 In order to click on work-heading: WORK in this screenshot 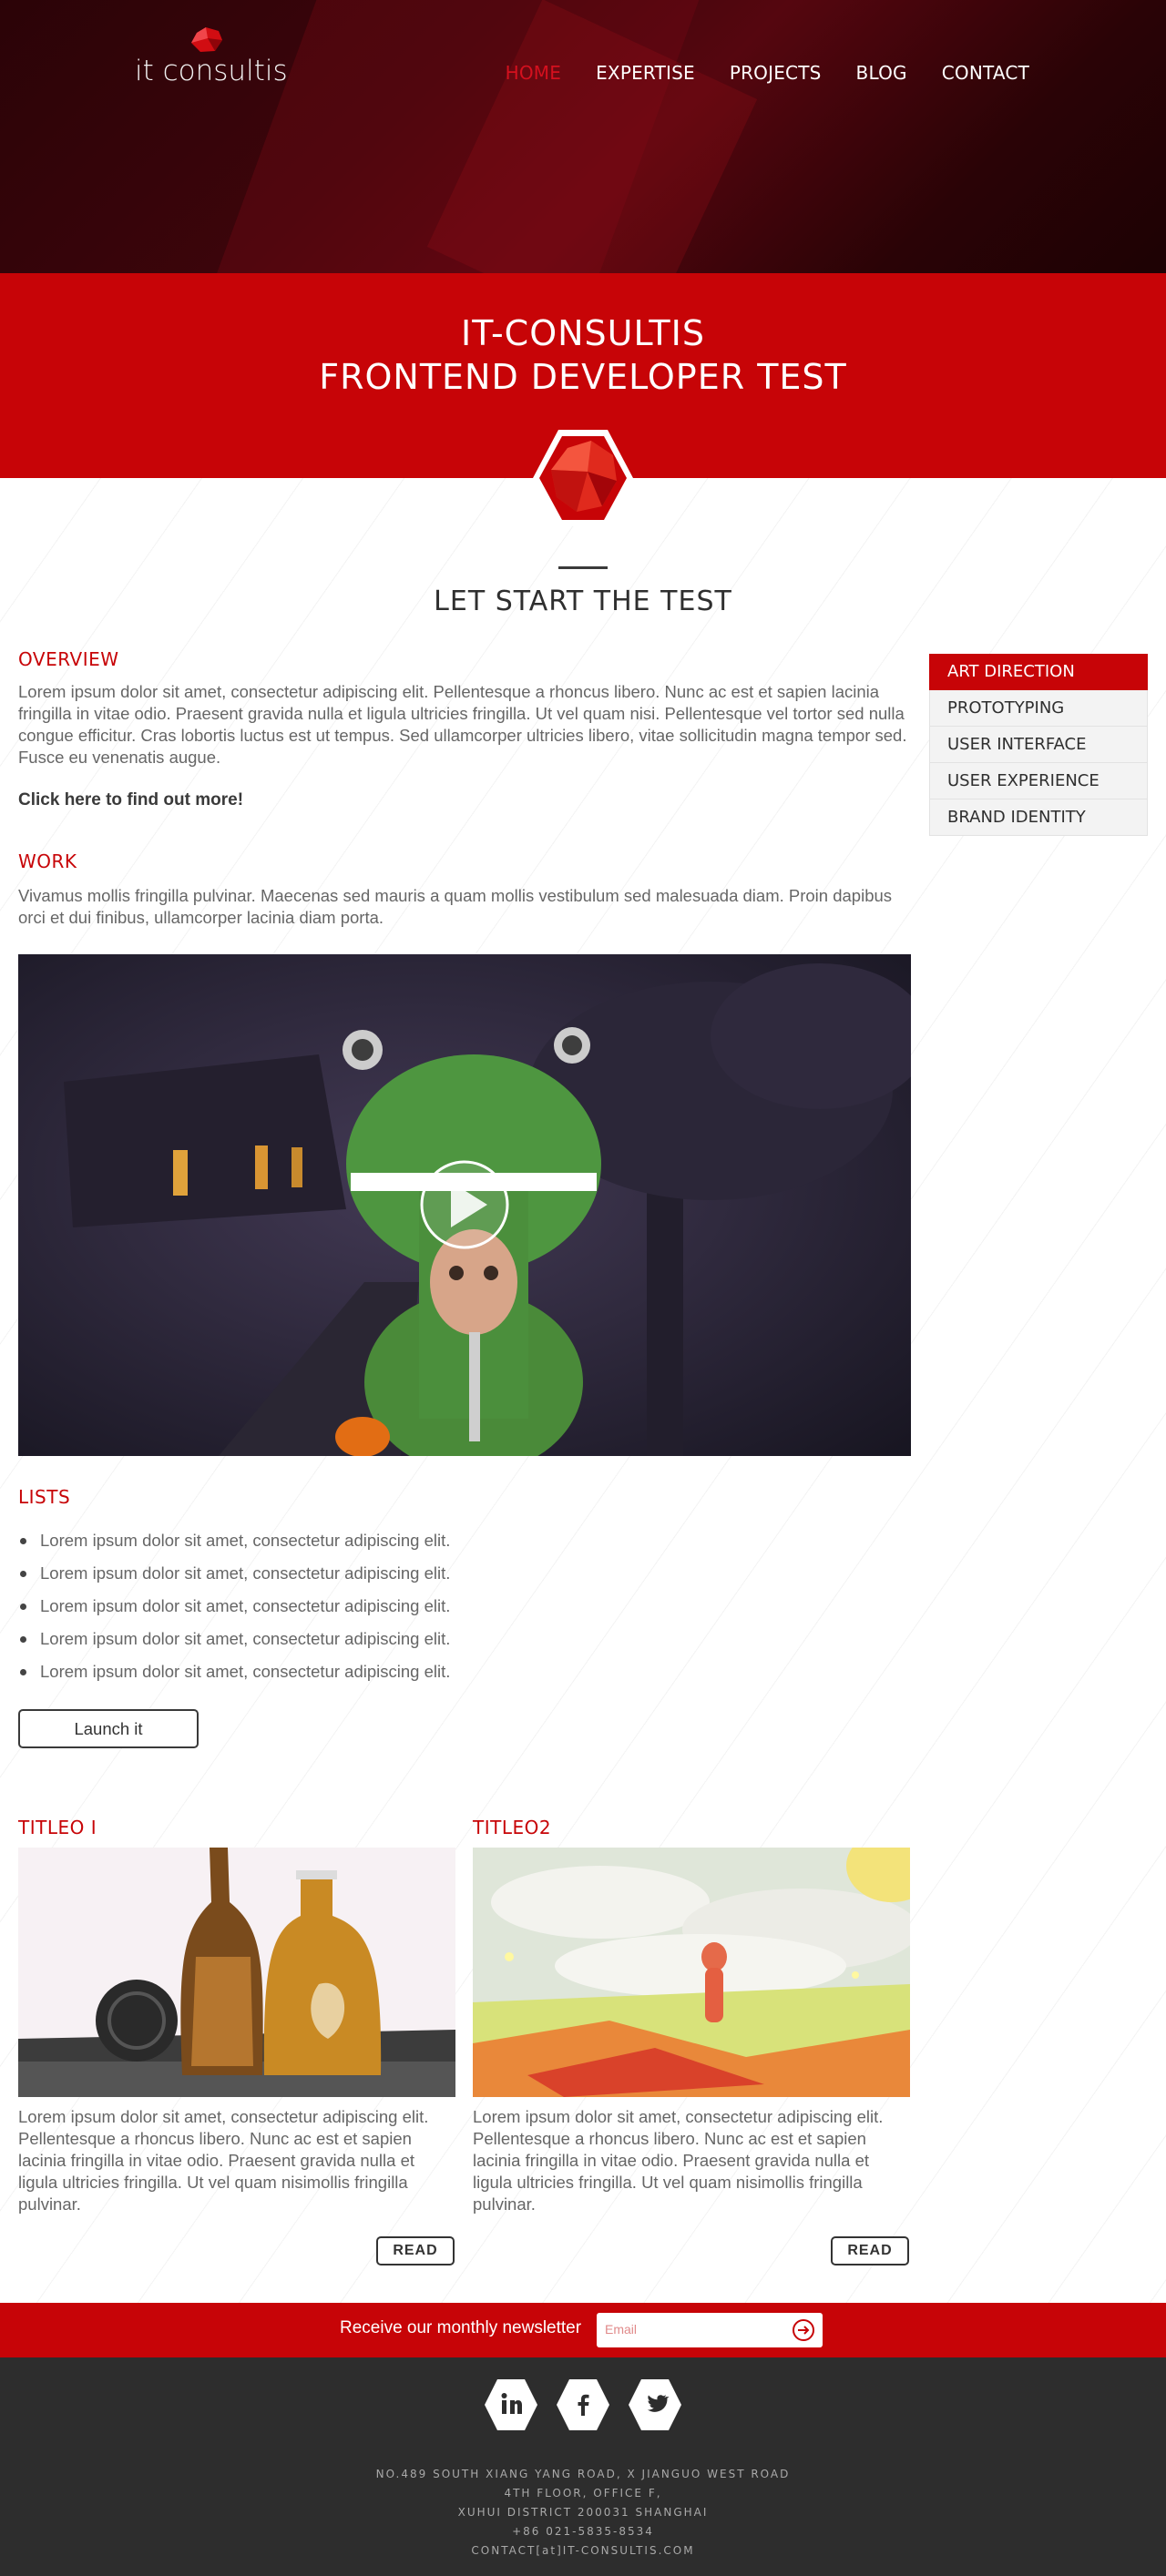, I will do `click(47, 861)`.